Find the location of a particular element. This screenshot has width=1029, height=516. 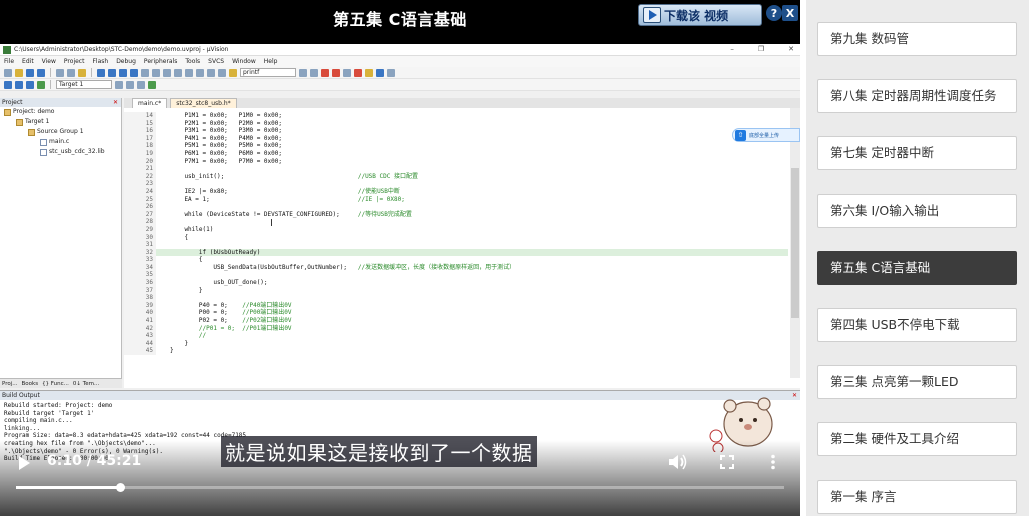

download-play-icon is located at coordinates (652, 15).